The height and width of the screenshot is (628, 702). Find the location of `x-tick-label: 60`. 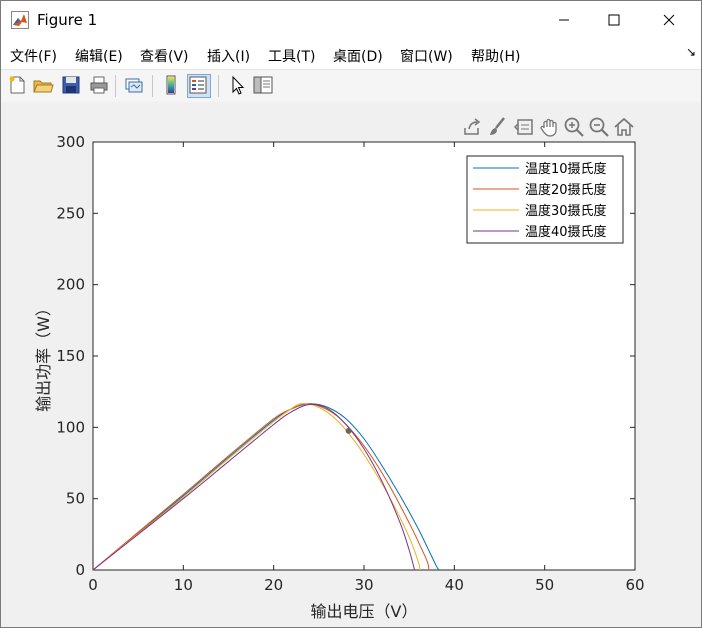

x-tick-label: 60 is located at coordinates (634, 585).